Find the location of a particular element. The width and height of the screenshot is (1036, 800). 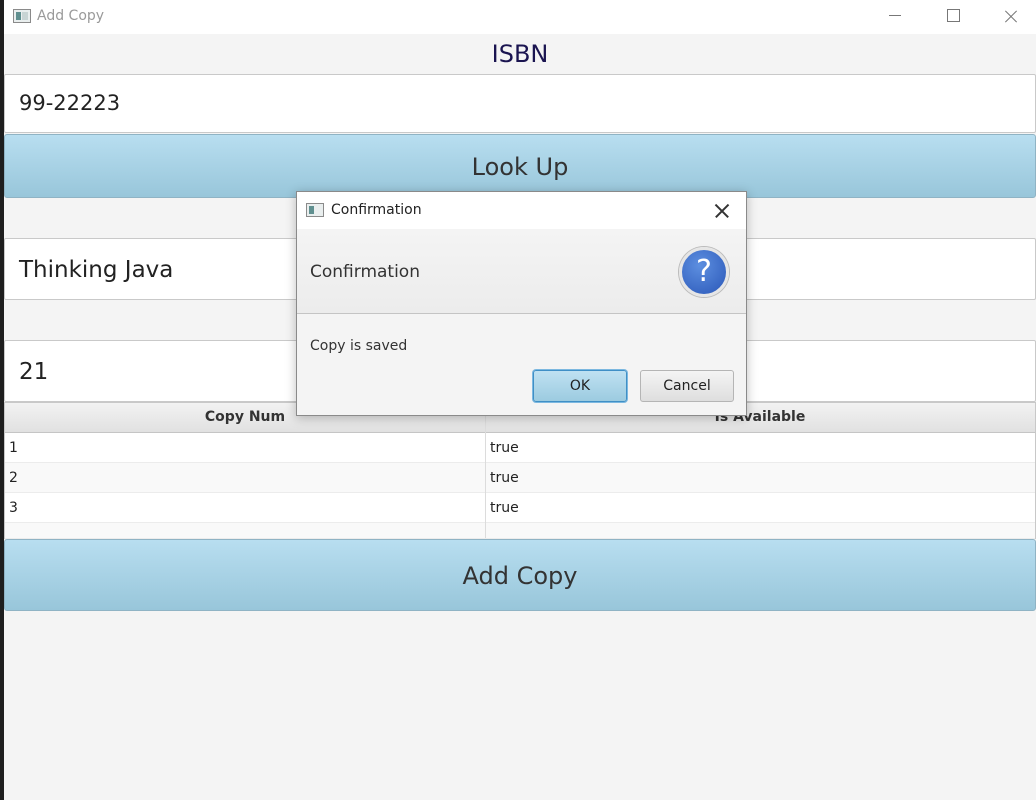

copy-num-cell: 3 is located at coordinates (13, 508).